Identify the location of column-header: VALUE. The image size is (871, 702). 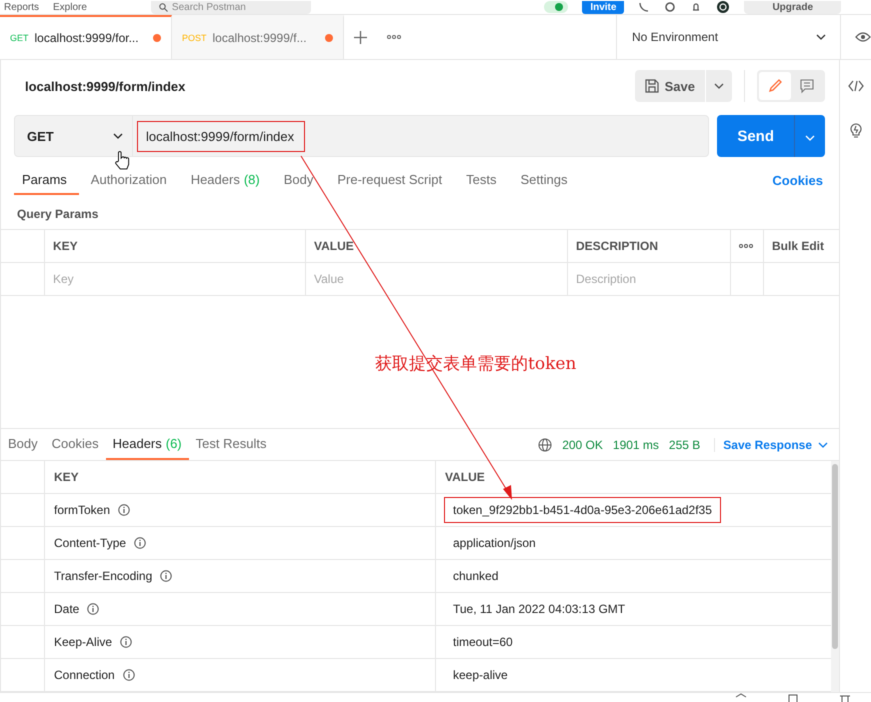
(437, 246).